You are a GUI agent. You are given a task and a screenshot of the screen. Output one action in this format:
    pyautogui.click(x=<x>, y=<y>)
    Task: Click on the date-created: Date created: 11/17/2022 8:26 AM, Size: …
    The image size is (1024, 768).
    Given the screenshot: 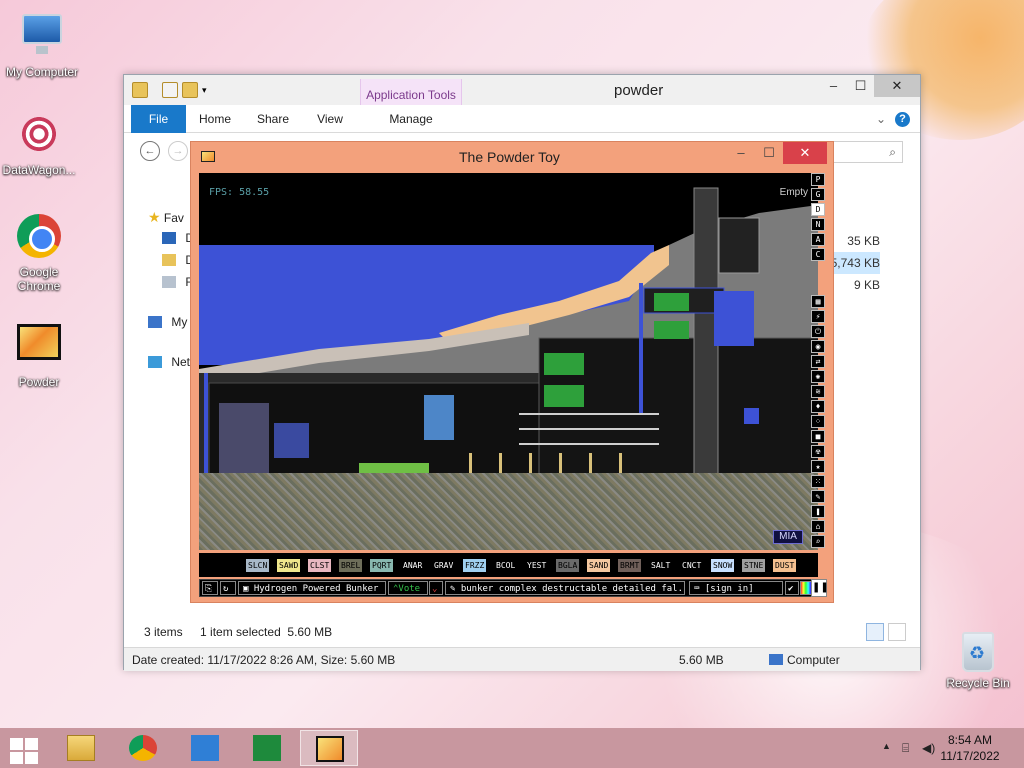 What is the action you would take?
    pyautogui.click(x=264, y=660)
    